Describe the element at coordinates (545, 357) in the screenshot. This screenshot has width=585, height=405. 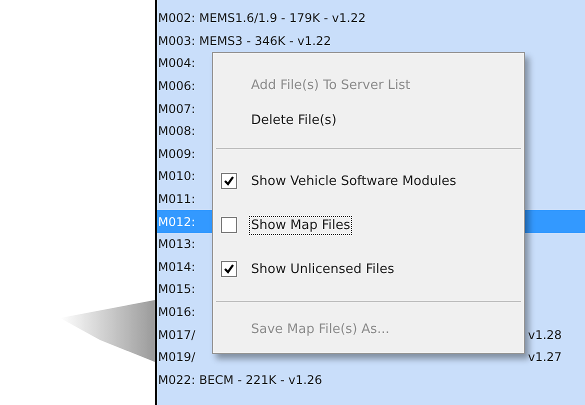
I see `version-text: v1.27` at that location.